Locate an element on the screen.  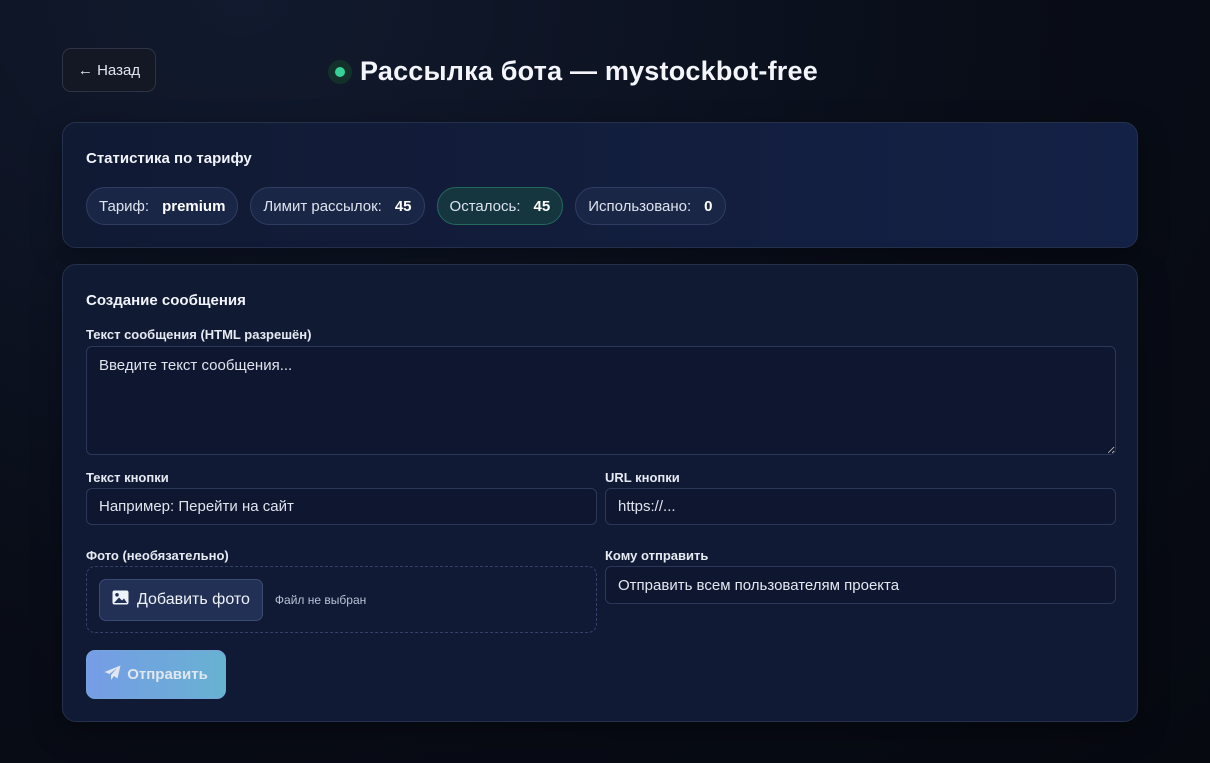
stat-chip-used: Использовано: 0 is located at coordinates (650, 206).